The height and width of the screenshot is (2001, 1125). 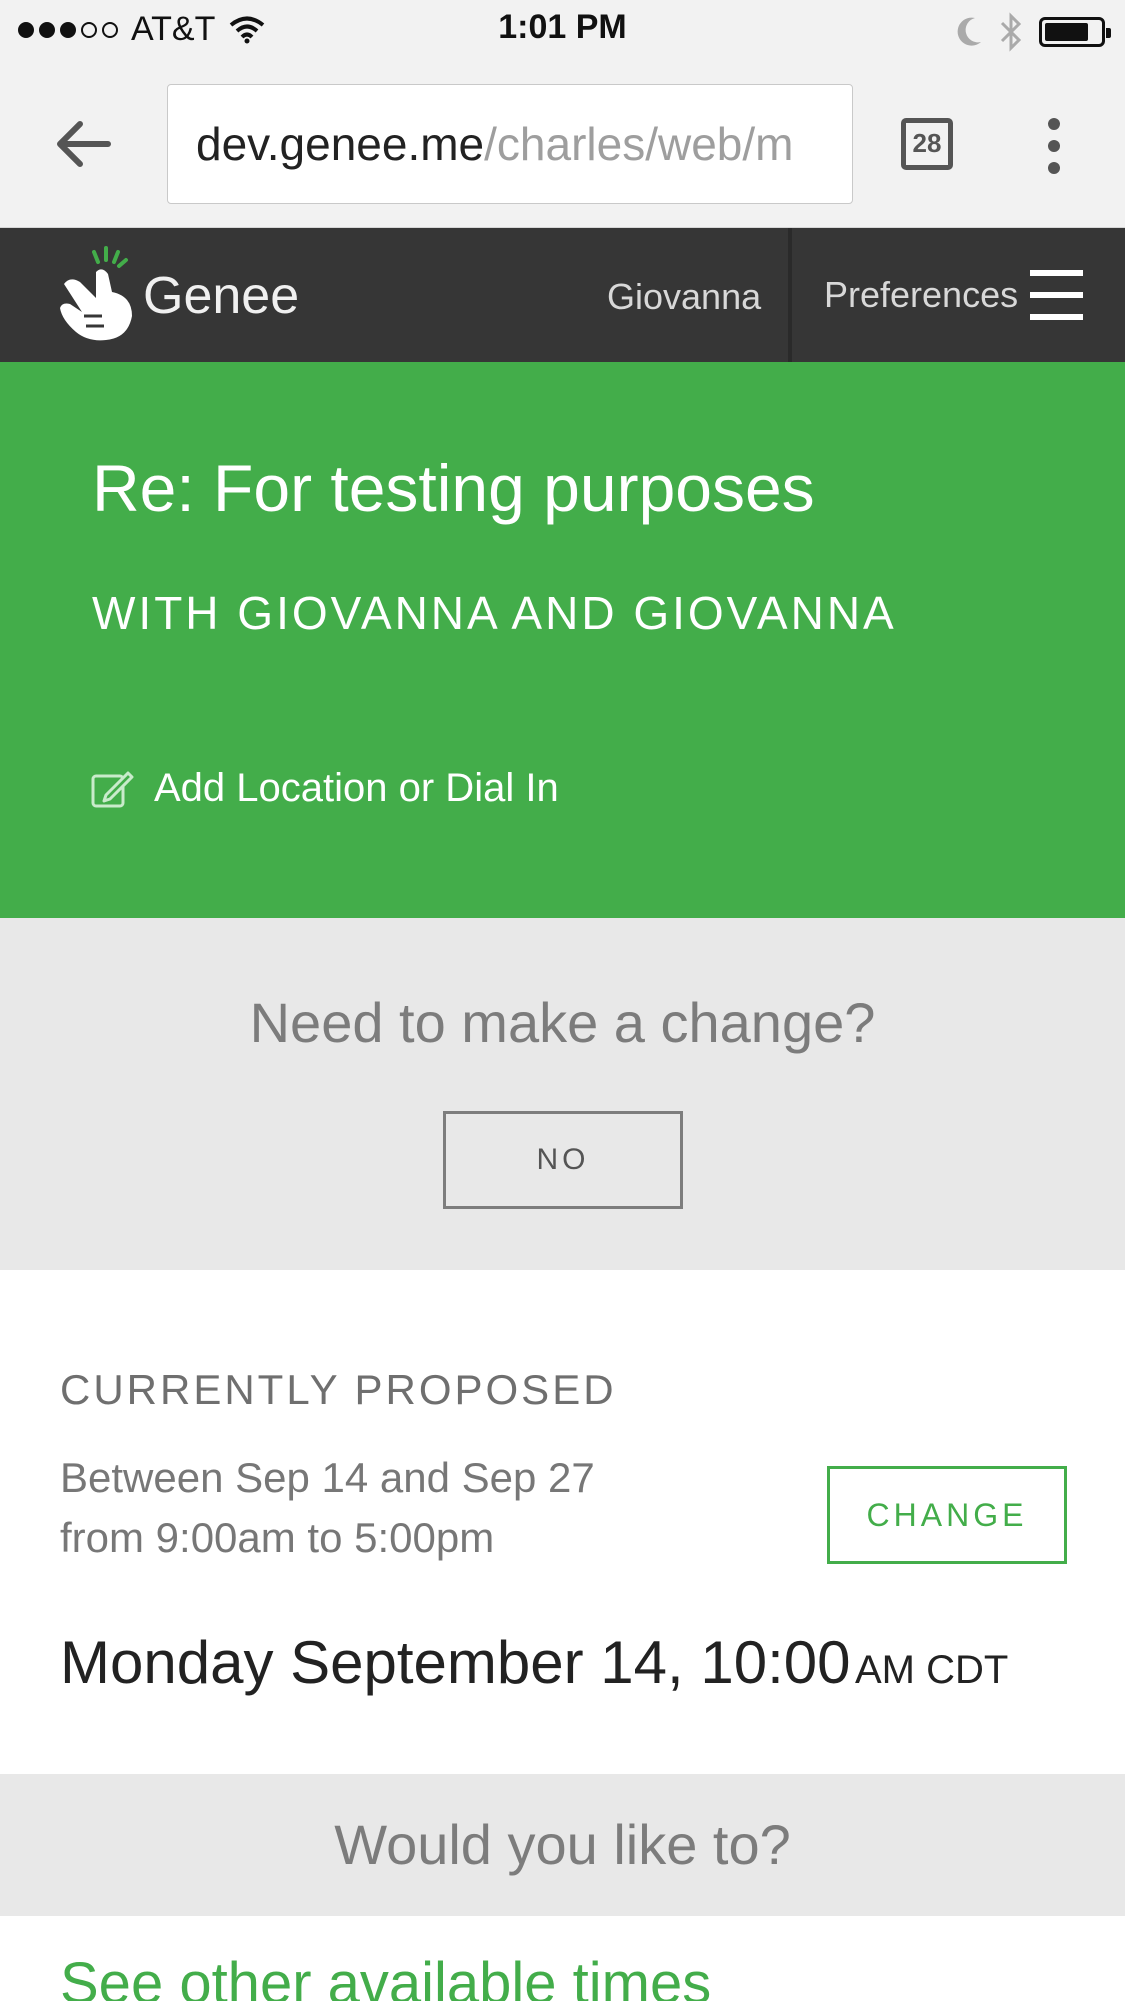 I want to click on status-bar: AT&T 1:01 PM, so click(x=562, y=30).